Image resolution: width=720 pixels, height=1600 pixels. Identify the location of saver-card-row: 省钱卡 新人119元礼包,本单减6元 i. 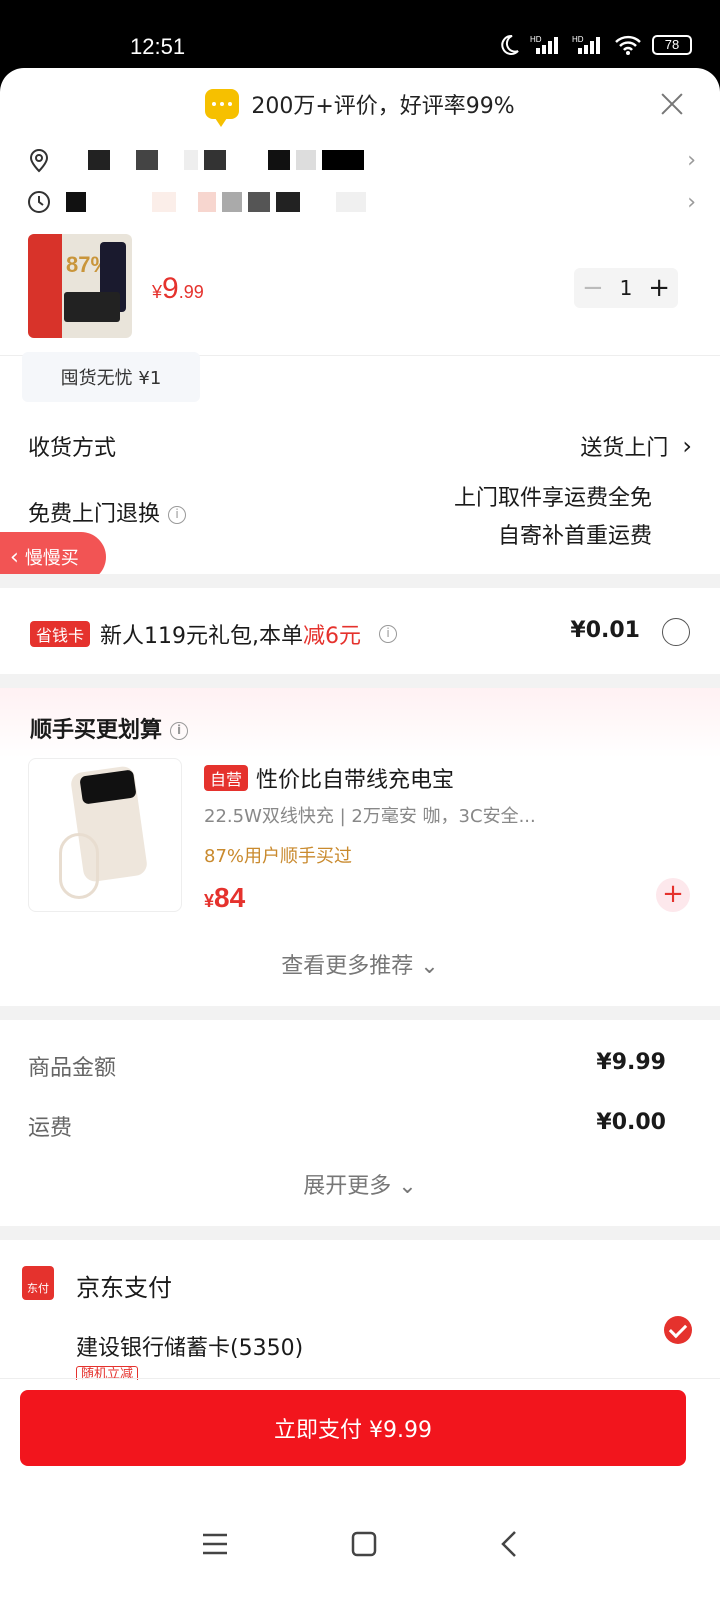
(214, 634).